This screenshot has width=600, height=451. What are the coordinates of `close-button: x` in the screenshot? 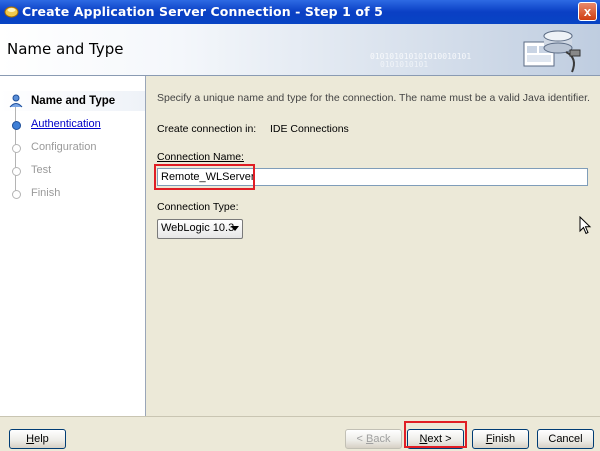 It's located at (587, 11).